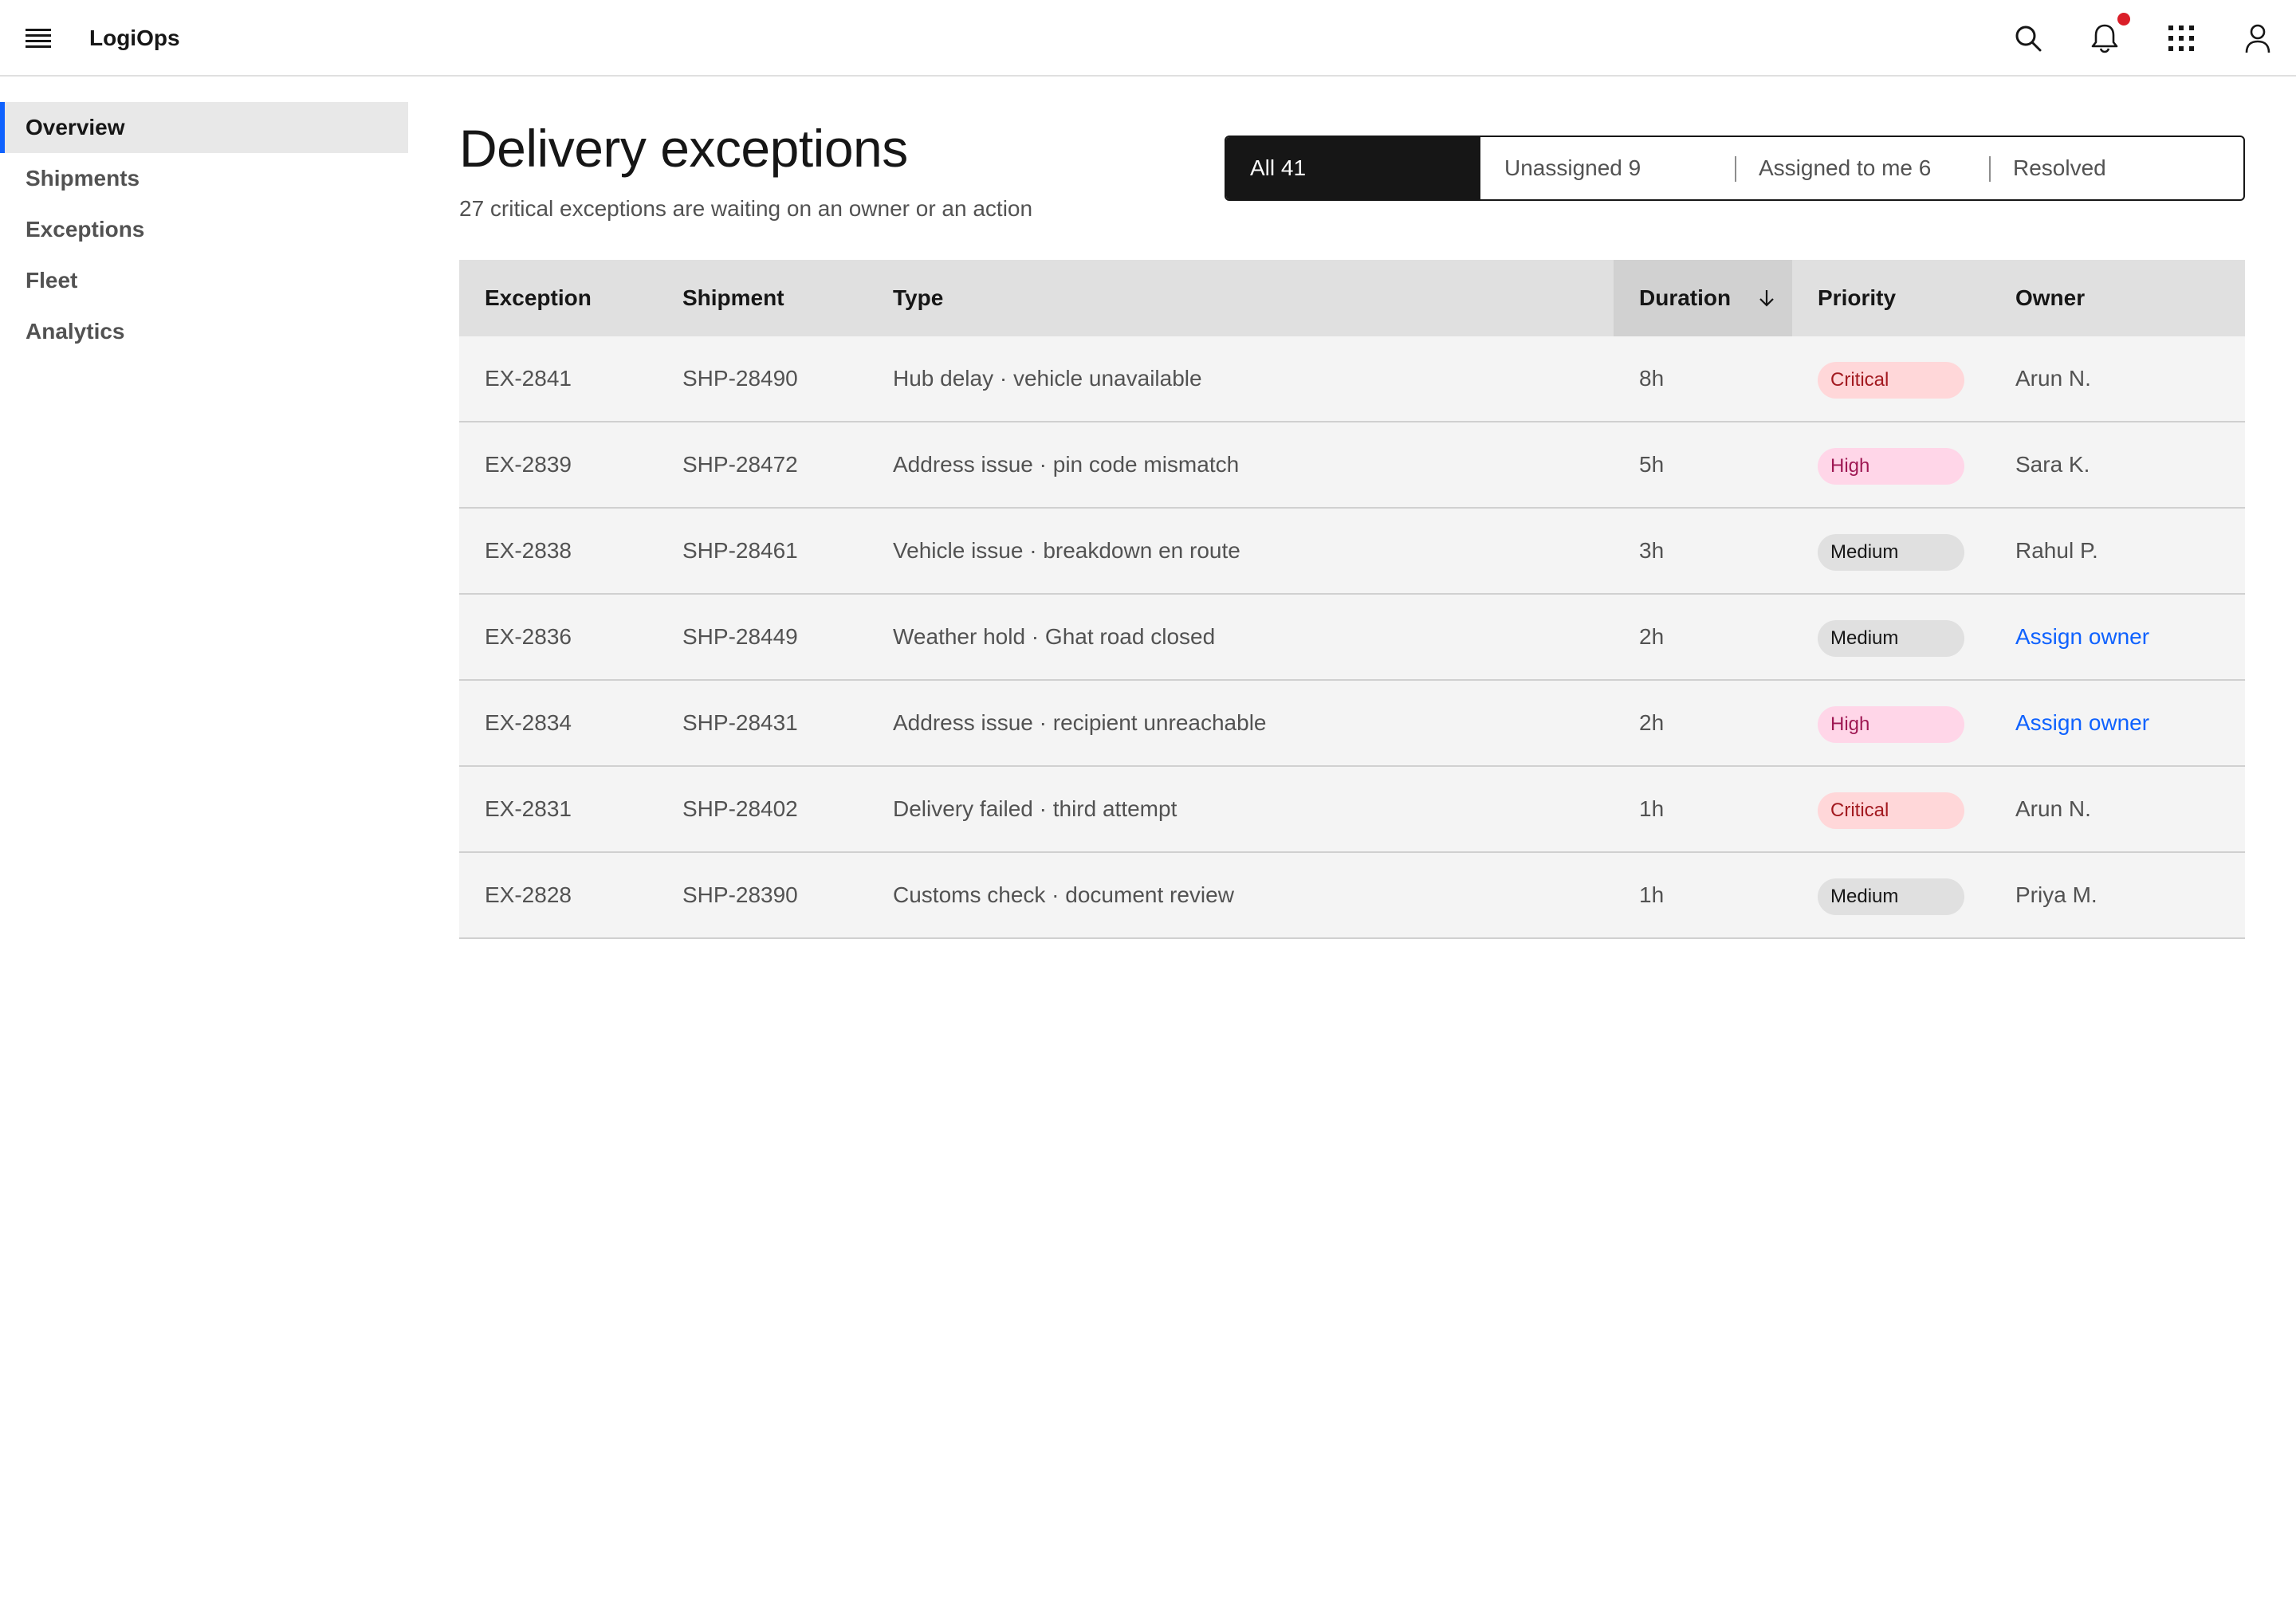 This screenshot has width=2296, height=1607. Describe the element at coordinates (528, 378) in the screenshot. I see `cell-exception: EX-2841` at that location.